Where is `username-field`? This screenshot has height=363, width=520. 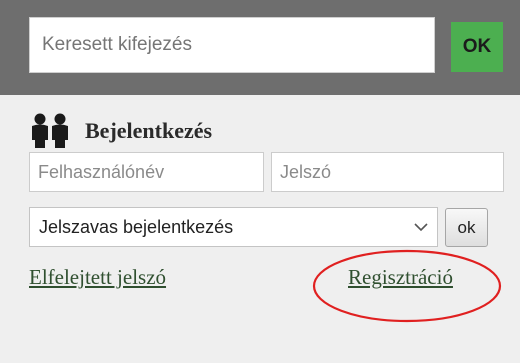 username-field is located at coordinates (146, 172).